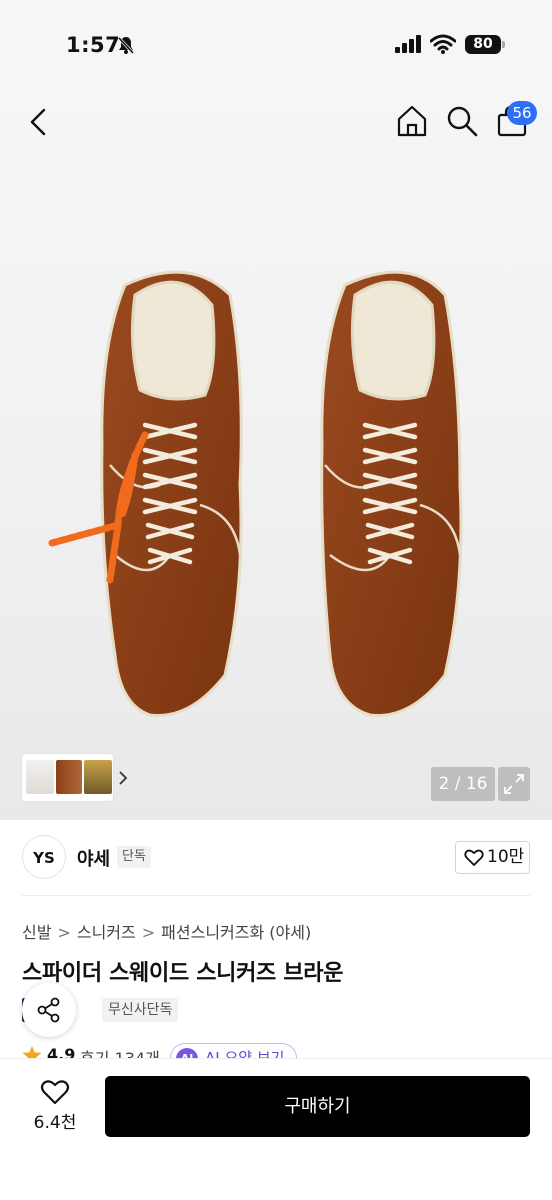  I want to click on share-icon, so click(48, 1010).